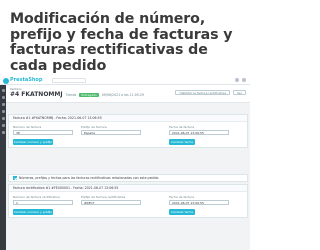 The image size is (320, 250). I want to click on notifications-icon, so click(237, 80).